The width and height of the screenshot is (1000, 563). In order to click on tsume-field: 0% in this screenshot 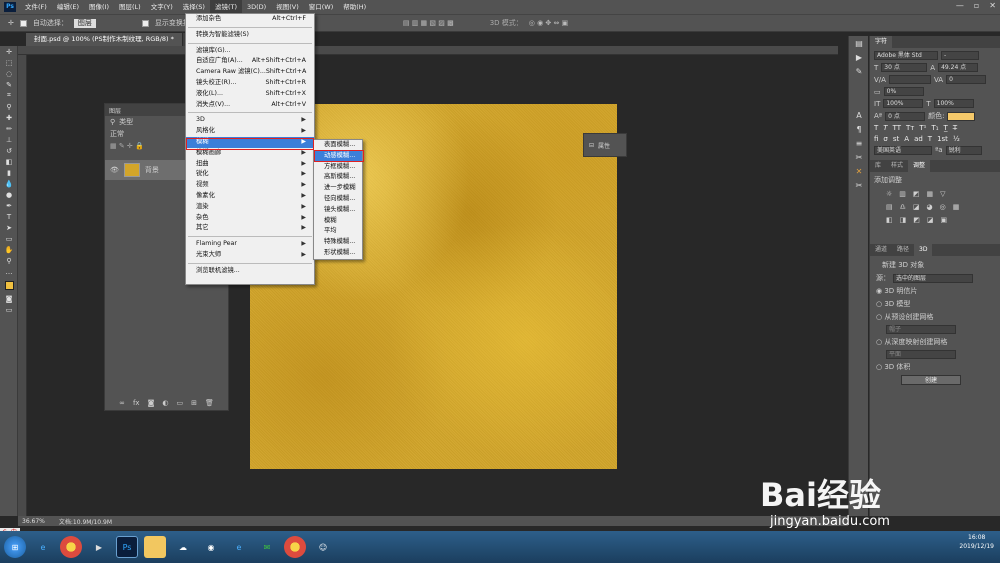, I will do `click(903, 91)`.